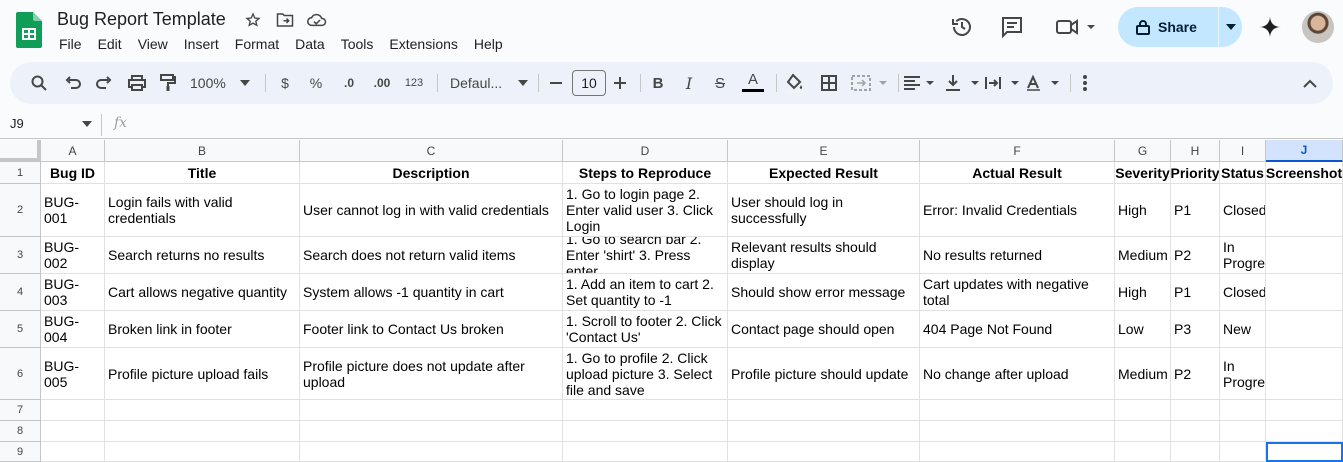 This screenshot has height=462, width=1343. I want to click on paint-format-icon, so click(168, 83).